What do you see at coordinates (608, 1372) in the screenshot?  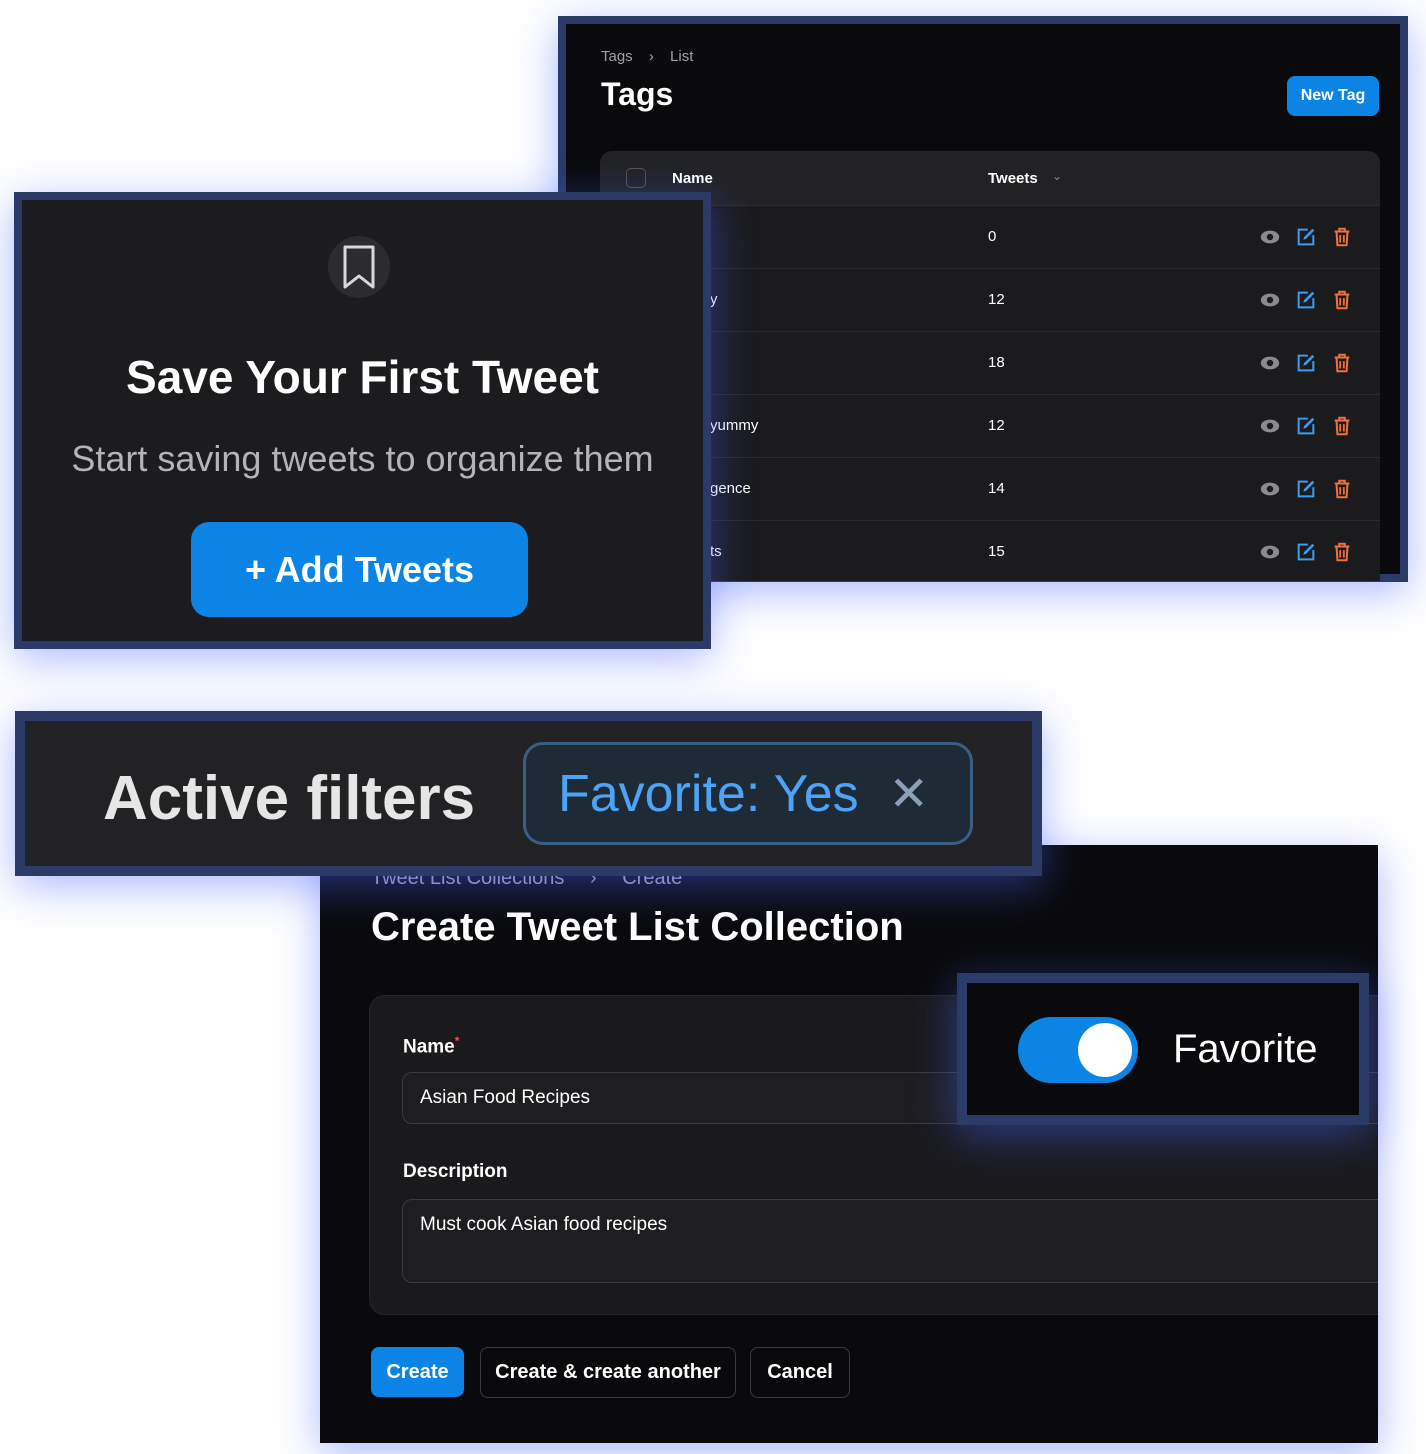 I see `create-another-button: Create & create another` at bounding box center [608, 1372].